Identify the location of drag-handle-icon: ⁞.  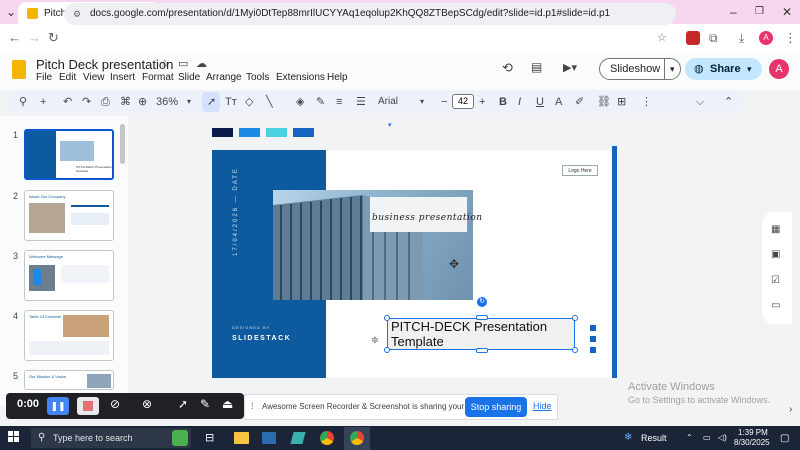
(252, 406).